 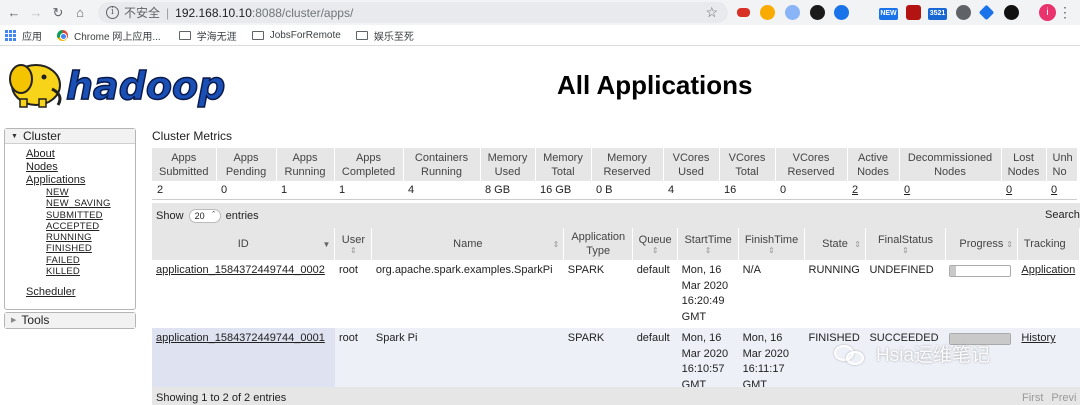 I want to click on sidebar-link-finished: FINISHED, so click(x=90, y=248).